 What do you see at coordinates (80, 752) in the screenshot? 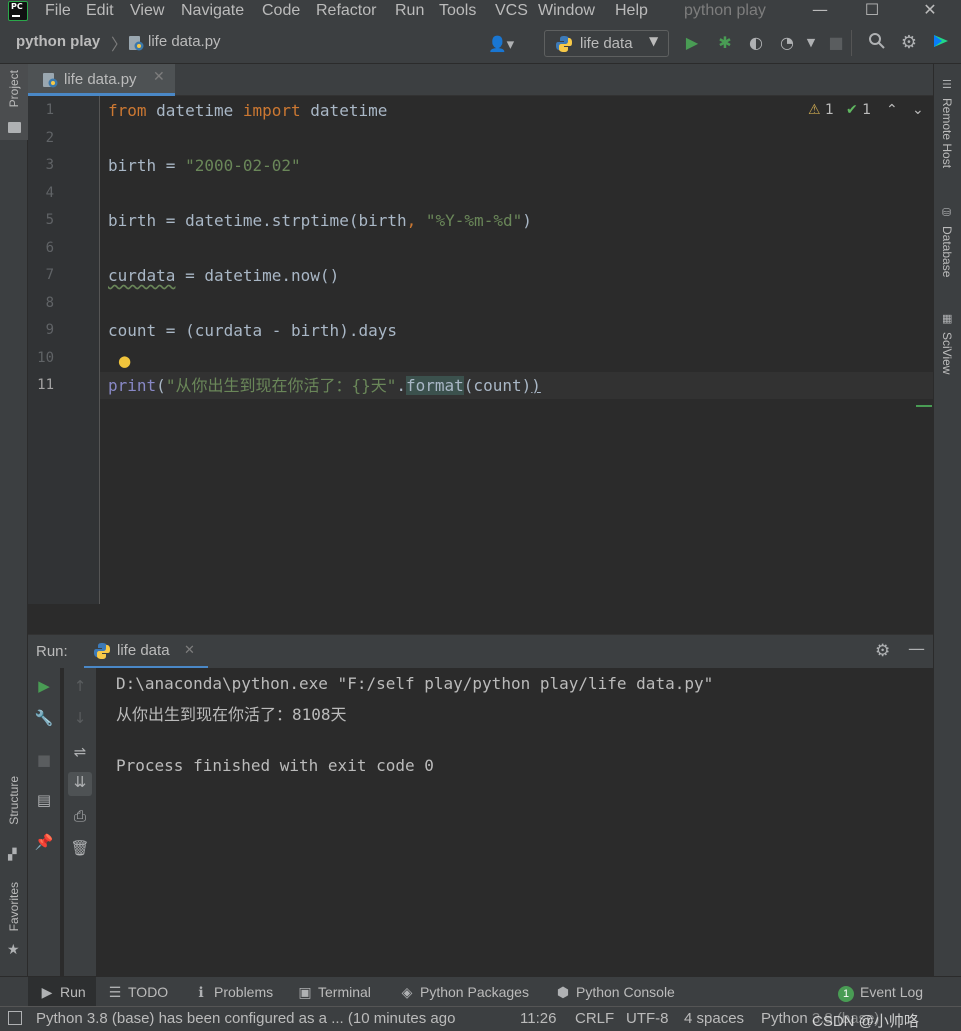
I see `soft-wrap-icon: ⇌` at bounding box center [80, 752].